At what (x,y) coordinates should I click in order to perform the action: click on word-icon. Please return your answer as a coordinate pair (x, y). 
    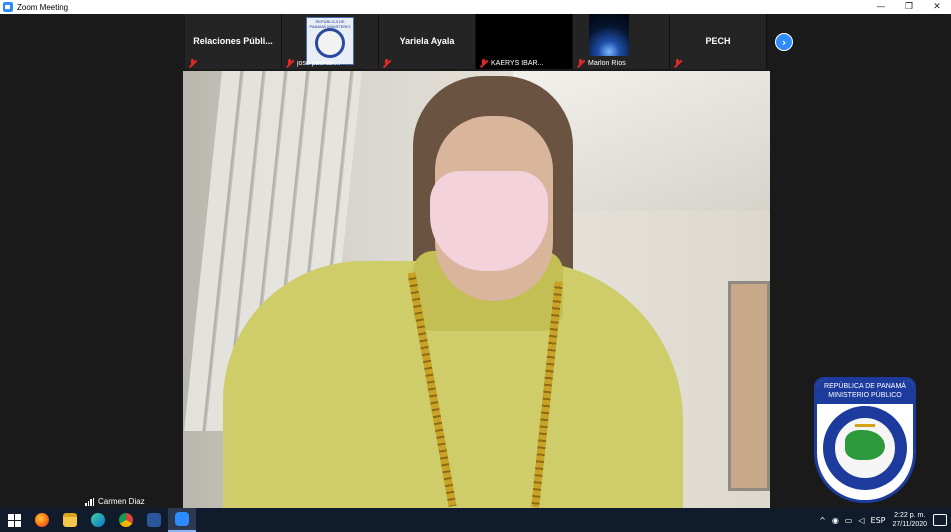
    Looking at the image, I should click on (154, 520).